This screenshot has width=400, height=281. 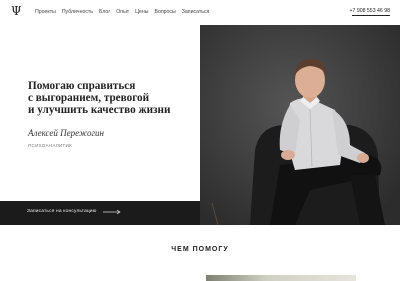 What do you see at coordinates (50, 145) in the screenshot?
I see `author-role: психоаналитик` at bounding box center [50, 145].